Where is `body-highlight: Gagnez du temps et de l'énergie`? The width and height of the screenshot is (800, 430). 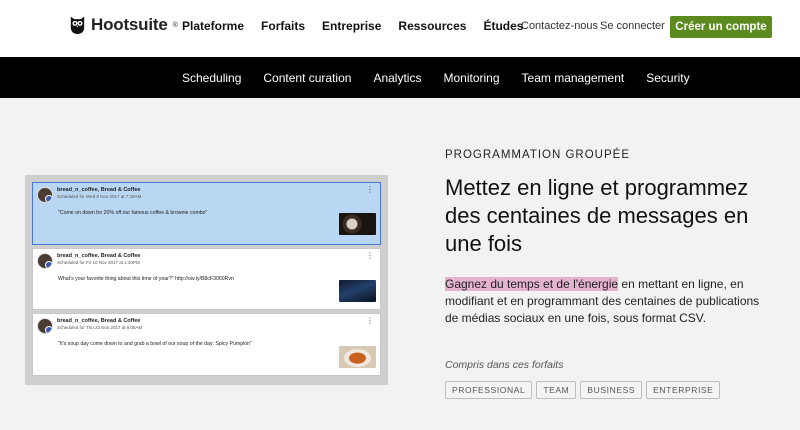 body-highlight: Gagnez du temps et de l'énergie is located at coordinates (532, 284).